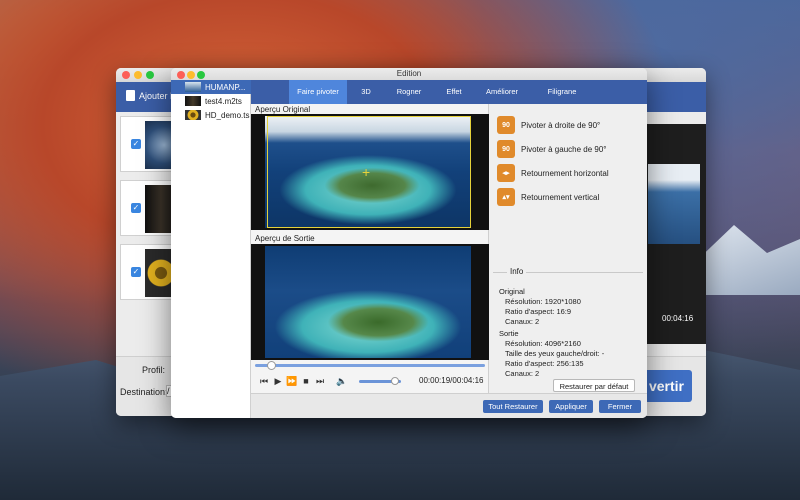 This screenshot has height=500, width=800. What do you see at coordinates (366, 172) in the screenshot?
I see `crosshair-icon: +` at bounding box center [366, 172].